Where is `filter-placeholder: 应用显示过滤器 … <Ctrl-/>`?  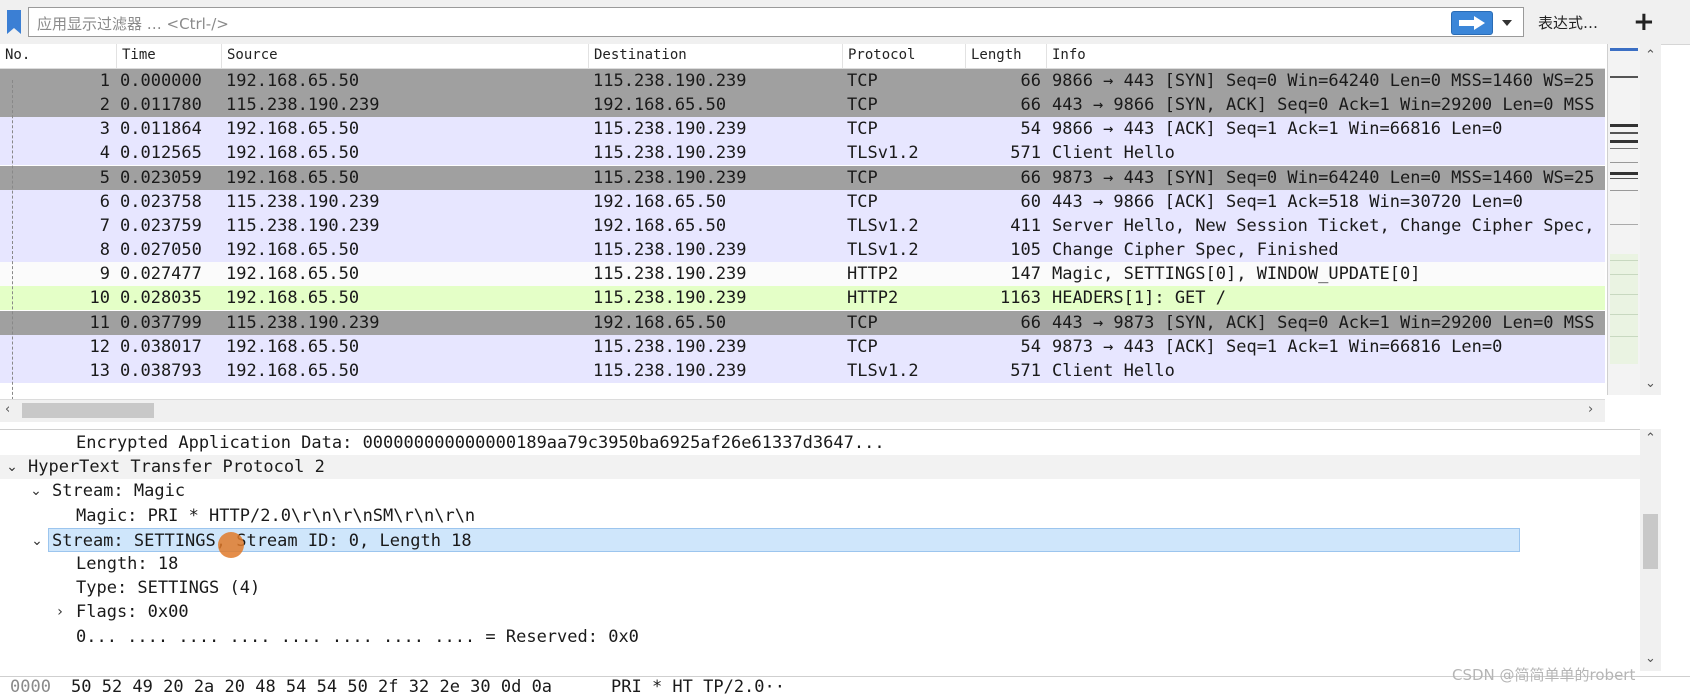
filter-placeholder: 应用显示过滤器 … <Ctrl-/> is located at coordinates (133, 24).